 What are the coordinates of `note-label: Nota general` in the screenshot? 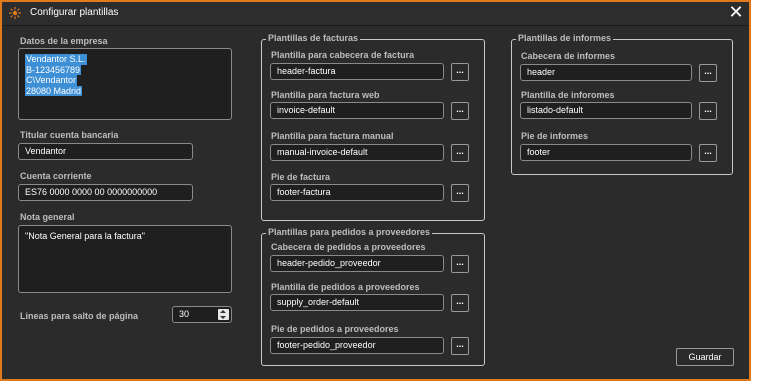 It's located at (47, 217).